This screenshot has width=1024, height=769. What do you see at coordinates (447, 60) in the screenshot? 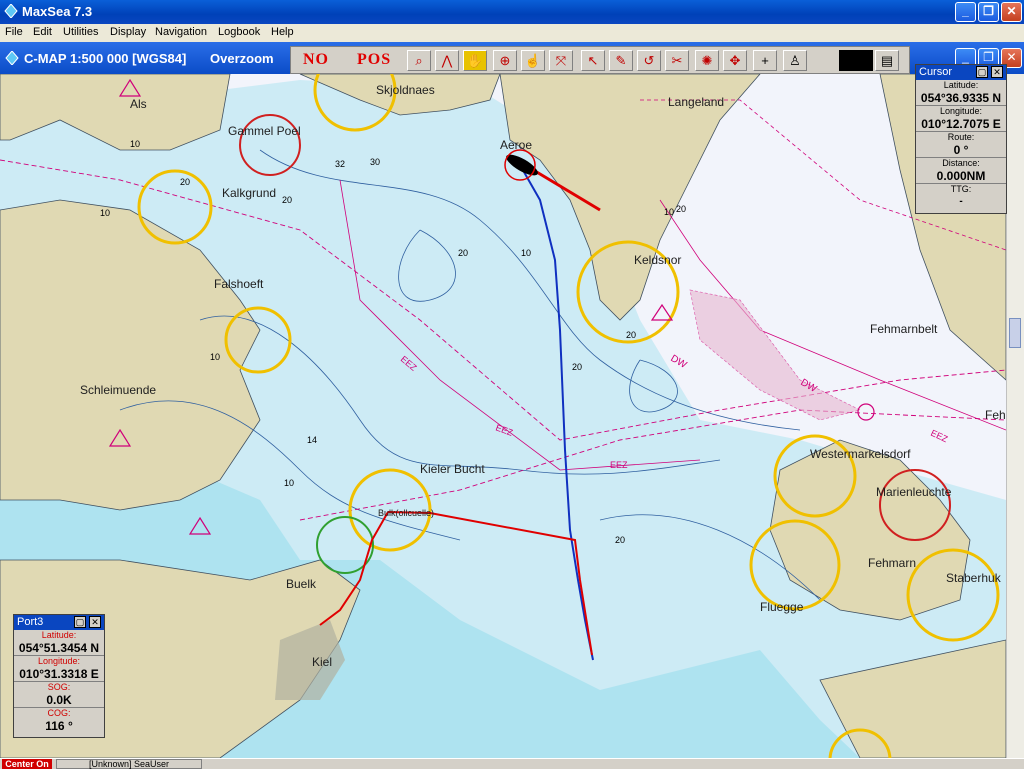
I see `compass-icon: ⋀` at bounding box center [447, 60].